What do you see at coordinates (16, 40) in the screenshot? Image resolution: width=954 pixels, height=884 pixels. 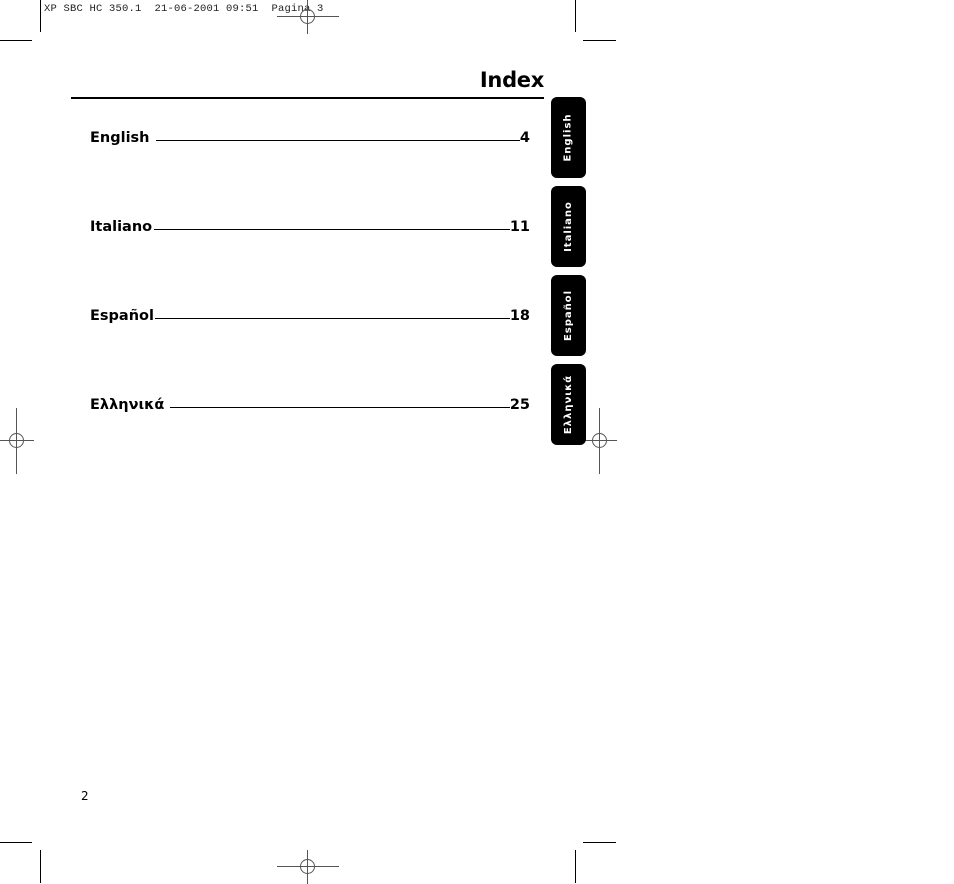 I see `crop-mark-top-left-horizontal` at bounding box center [16, 40].